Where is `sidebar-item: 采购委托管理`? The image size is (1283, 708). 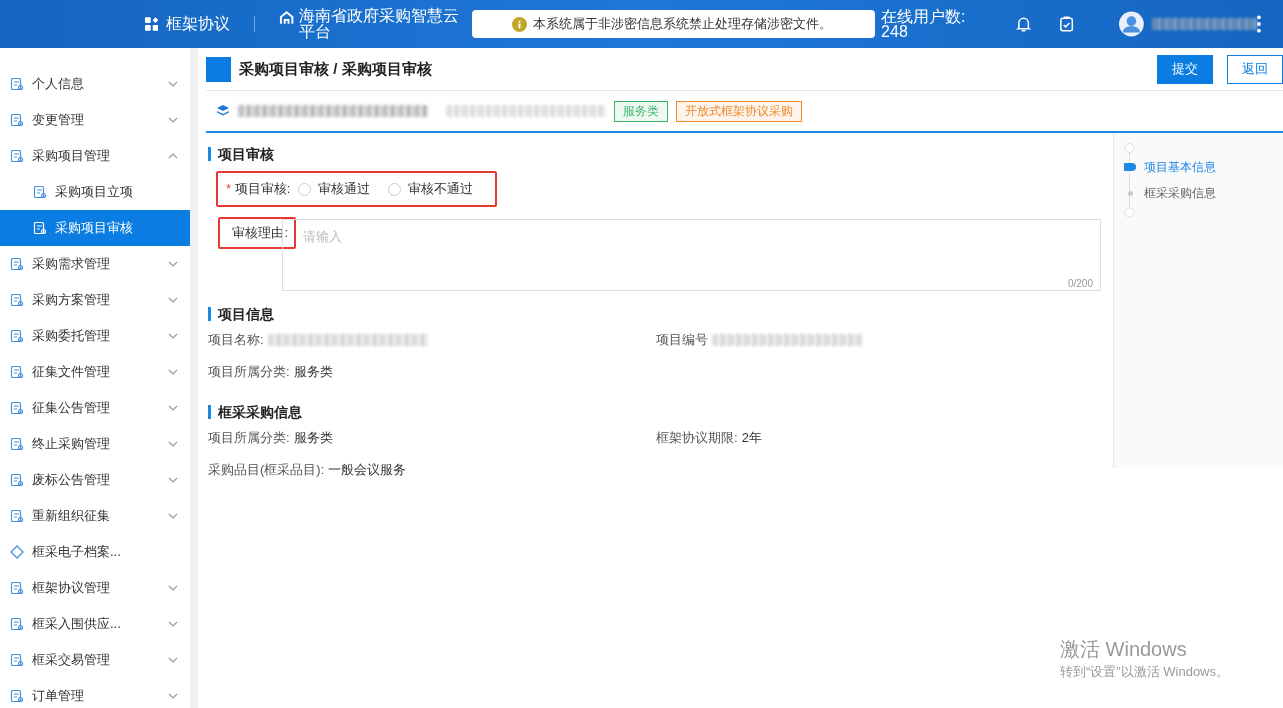 sidebar-item: 采购委托管理 is located at coordinates (95, 336).